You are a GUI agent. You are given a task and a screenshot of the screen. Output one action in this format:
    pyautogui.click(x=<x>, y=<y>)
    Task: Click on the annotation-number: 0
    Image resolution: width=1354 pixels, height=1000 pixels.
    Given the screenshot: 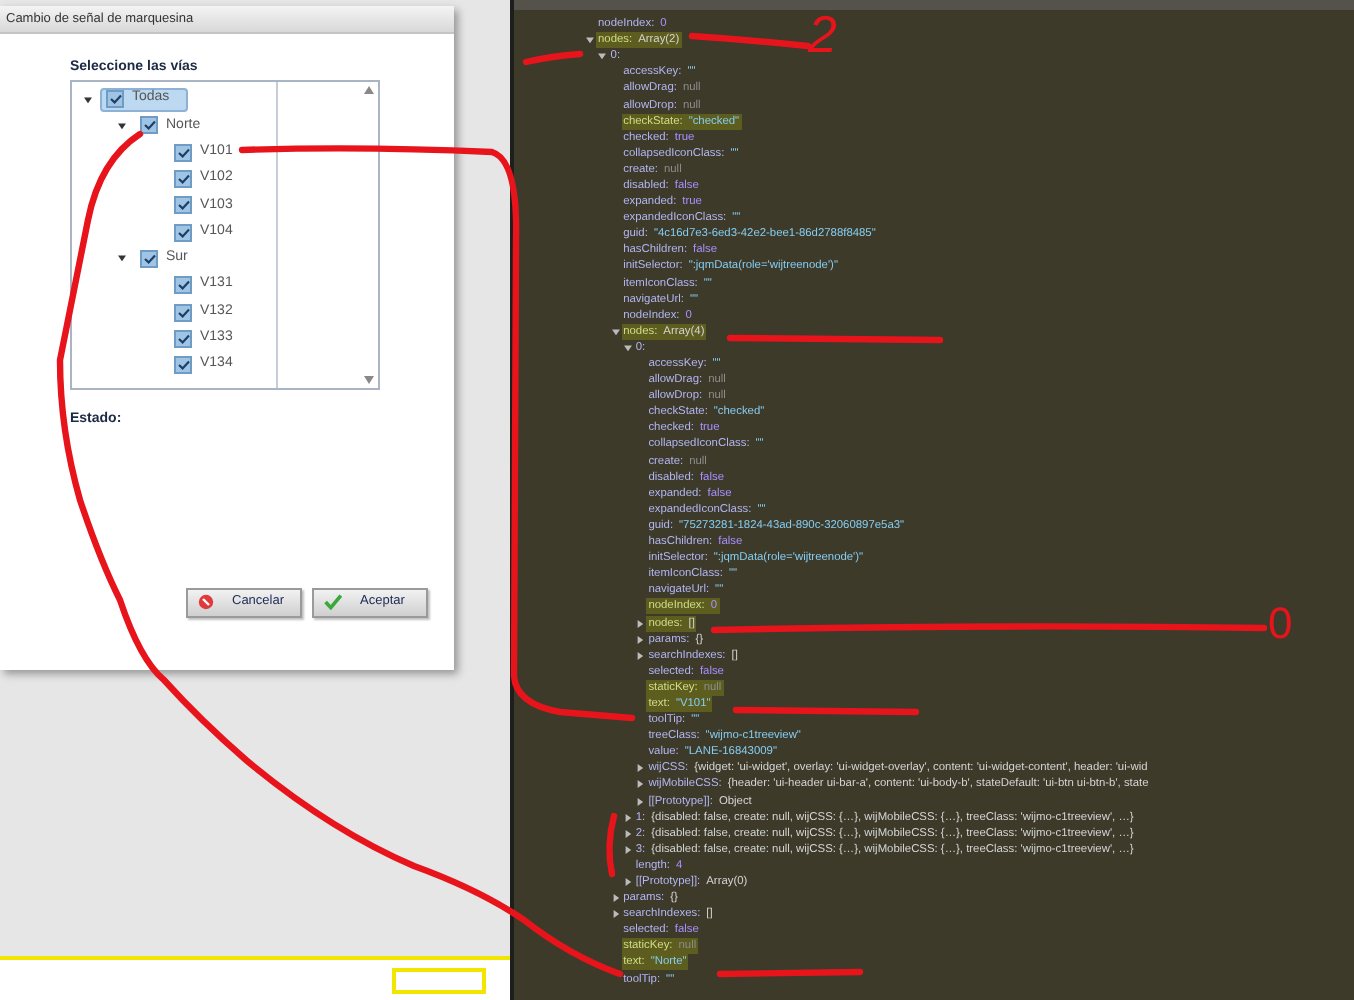 What is the action you would take?
    pyautogui.click(x=1280, y=624)
    